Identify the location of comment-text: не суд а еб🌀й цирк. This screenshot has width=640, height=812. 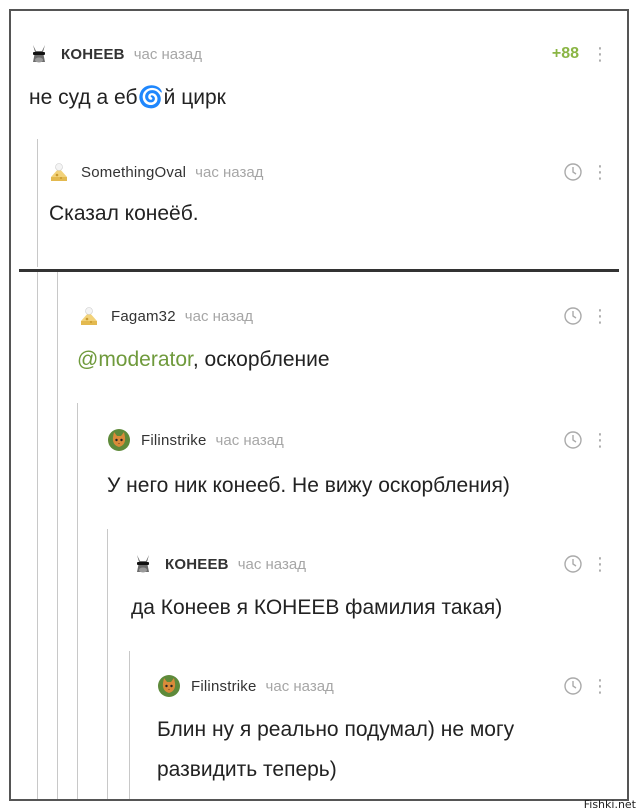
(127, 97).